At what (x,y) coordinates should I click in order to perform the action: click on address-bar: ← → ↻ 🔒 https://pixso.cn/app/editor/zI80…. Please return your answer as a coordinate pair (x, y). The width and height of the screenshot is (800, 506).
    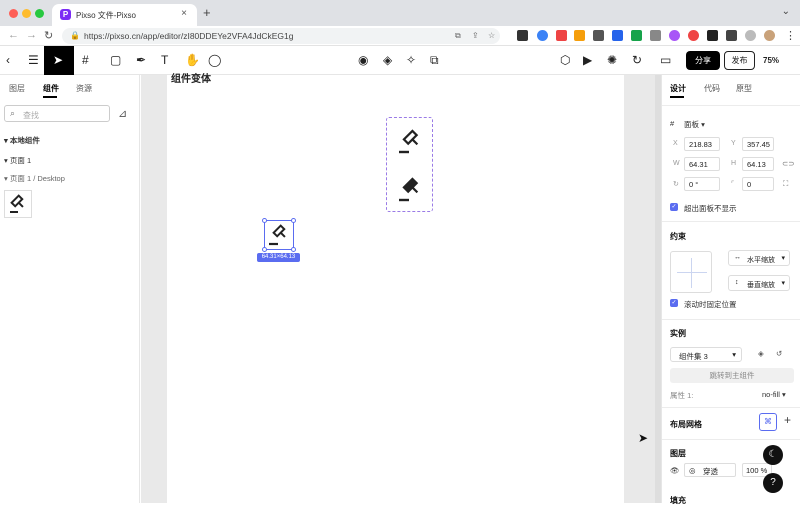
    Looking at the image, I should click on (400, 36).